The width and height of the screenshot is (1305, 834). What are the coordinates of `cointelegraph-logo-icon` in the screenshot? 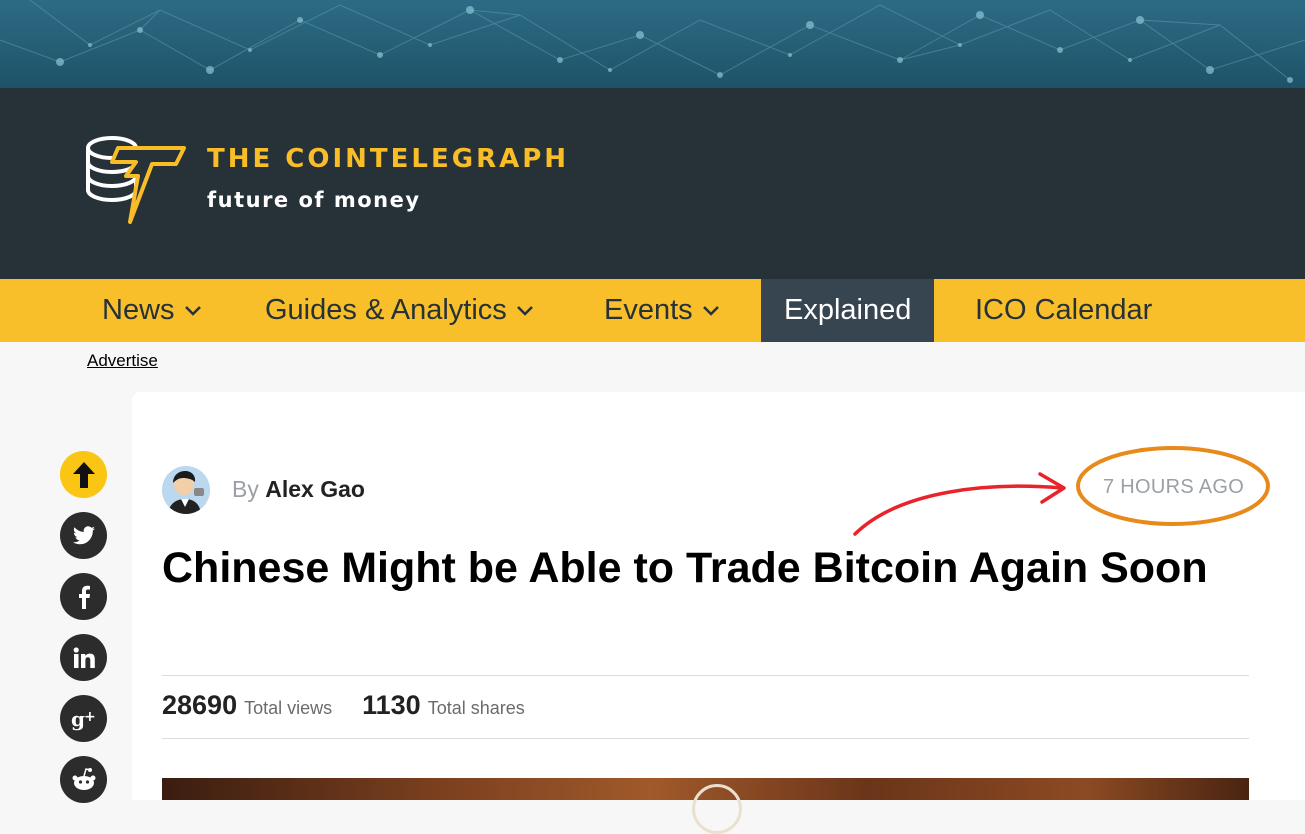 It's located at (136, 180).